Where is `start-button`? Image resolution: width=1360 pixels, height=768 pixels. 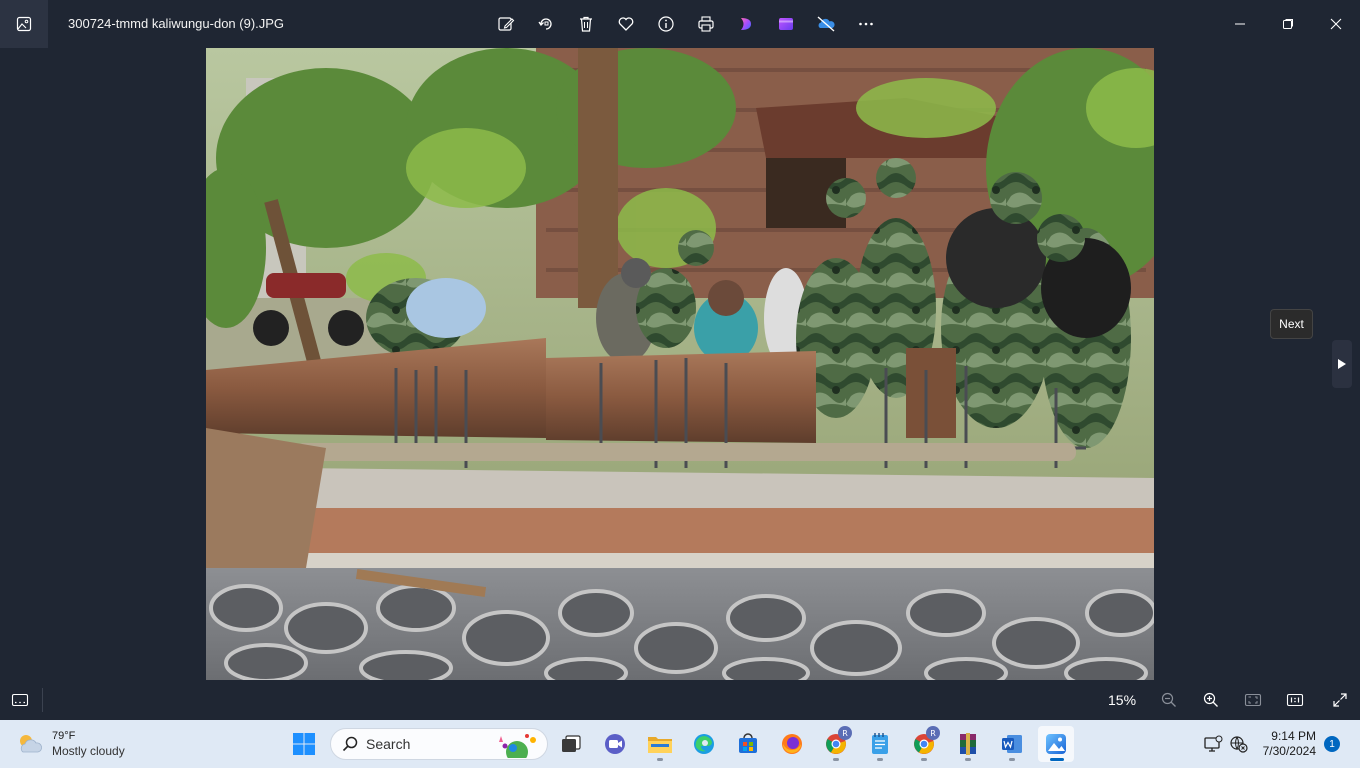 start-button is located at coordinates (304, 744).